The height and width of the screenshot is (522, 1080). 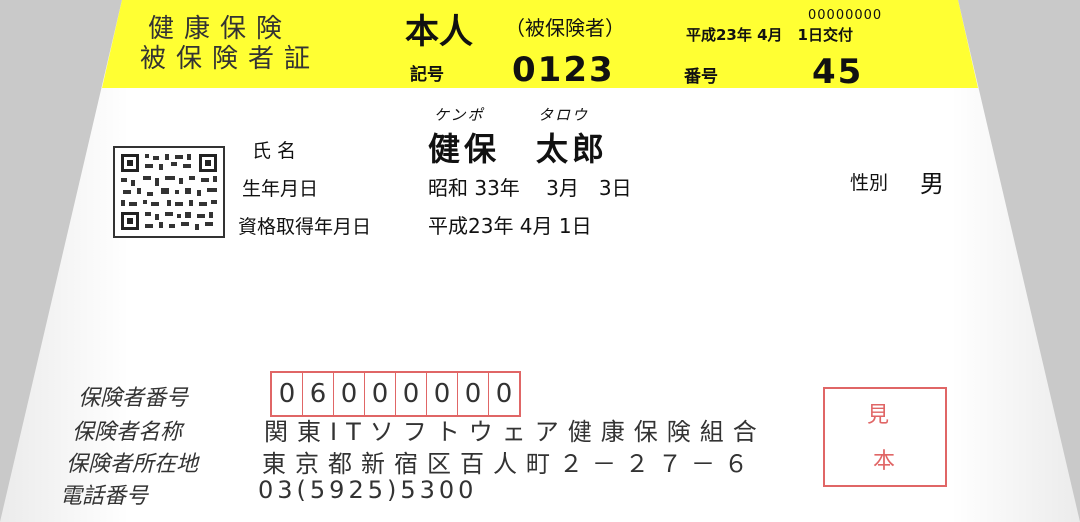 What do you see at coordinates (509, 464) in the screenshot?
I see `insurer-address-value: 東京都新宿区百人町２－２７－６` at bounding box center [509, 464].